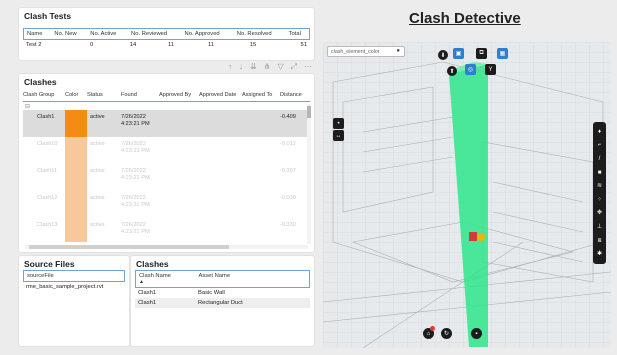  I want to click on save-icon: ▪, so click(476, 333).